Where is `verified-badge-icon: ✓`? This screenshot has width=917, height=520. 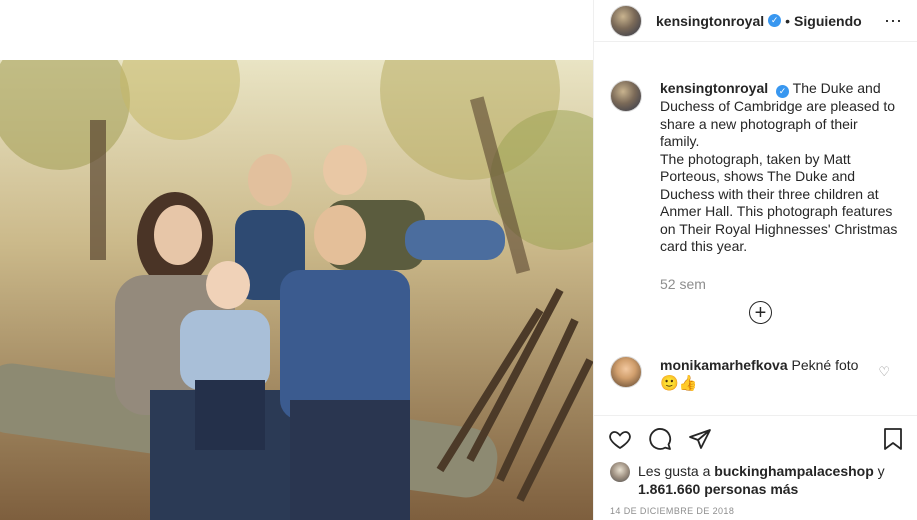 verified-badge-icon: ✓ is located at coordinates (775, 20).